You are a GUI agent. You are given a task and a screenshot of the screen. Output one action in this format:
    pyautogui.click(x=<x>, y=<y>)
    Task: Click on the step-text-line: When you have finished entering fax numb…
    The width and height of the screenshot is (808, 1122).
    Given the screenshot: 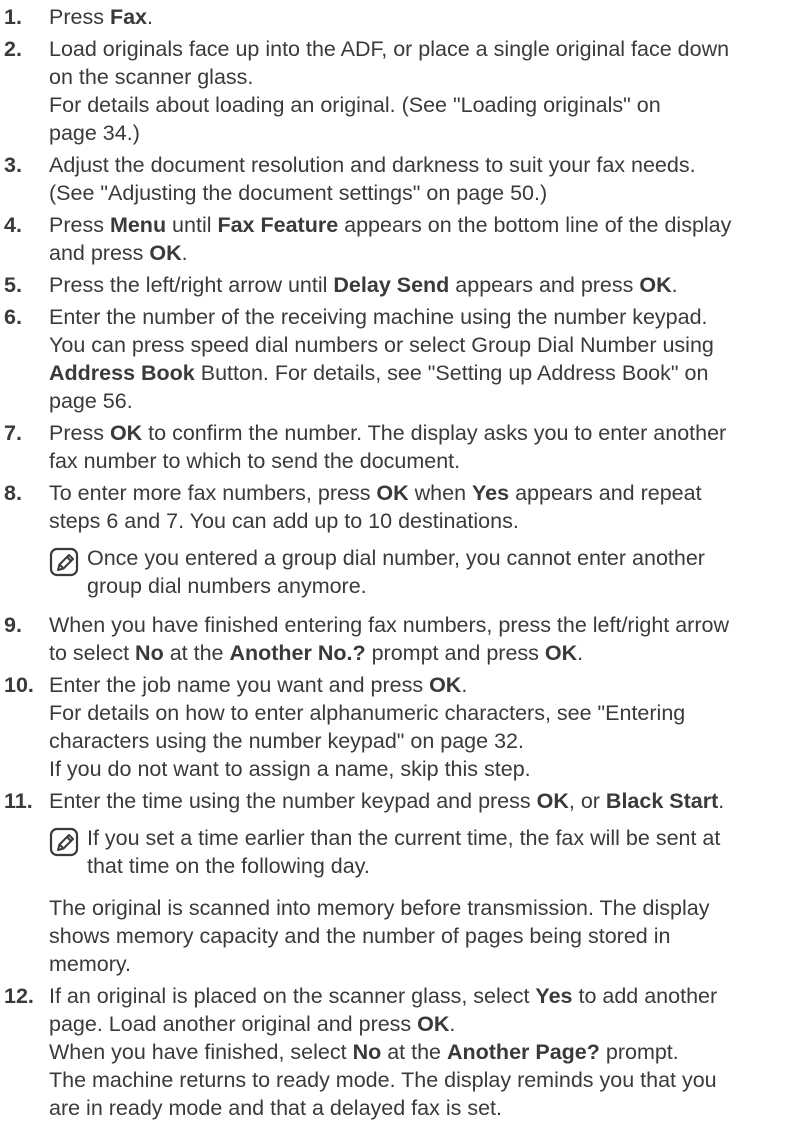 What is the action you would take?
    pyautogui.click(x=424, y=625)
    